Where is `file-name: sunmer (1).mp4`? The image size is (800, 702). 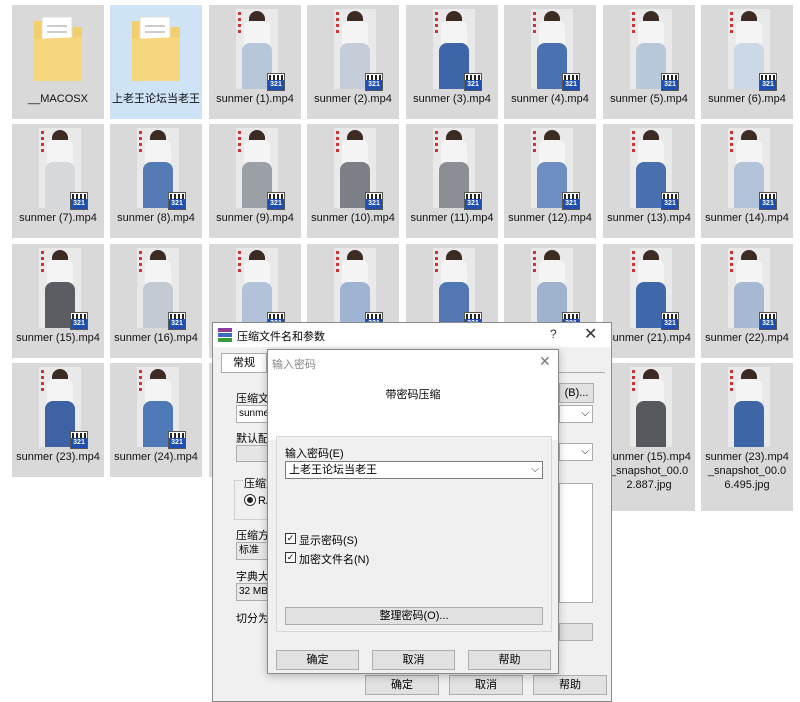
file-name: sunmer (1).mp4 is located at coordinates (255, 99).